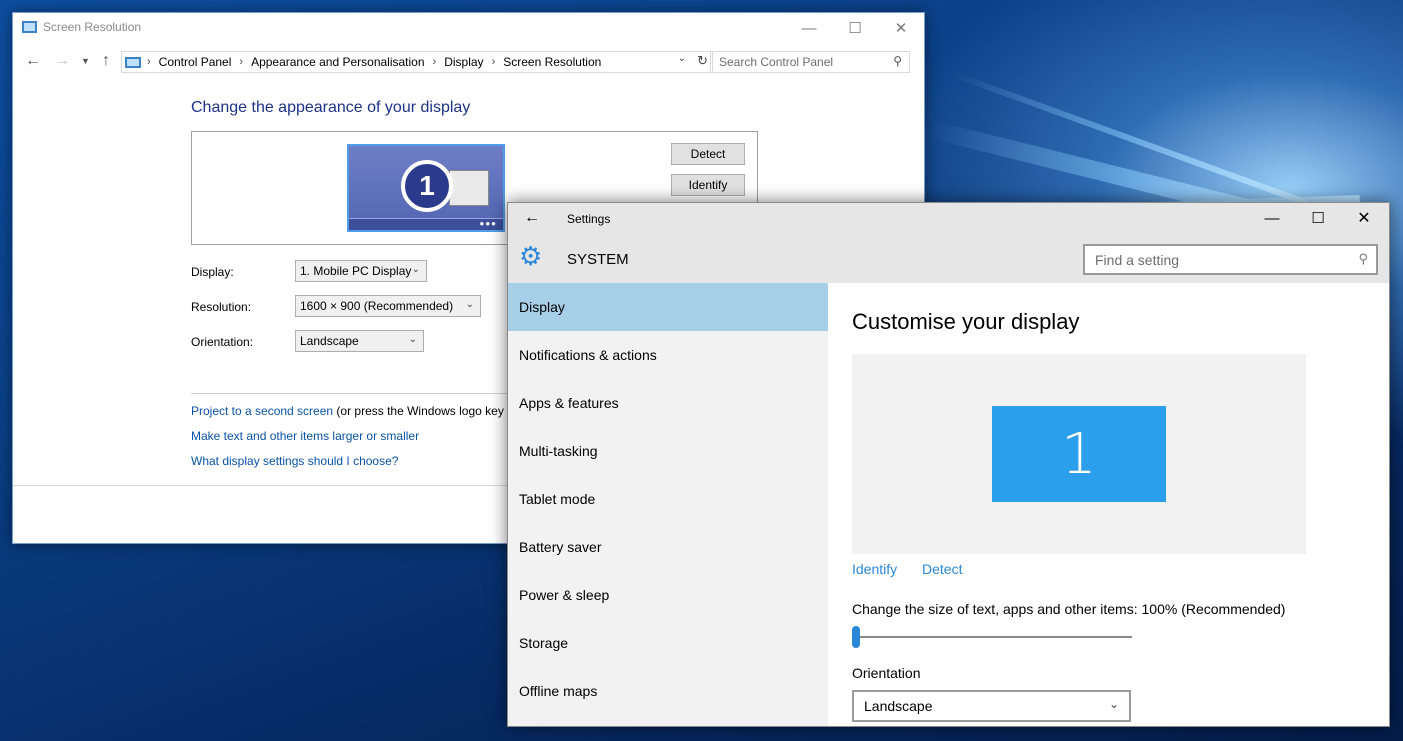 This screenshot has width=1403, height=741. What do you see at coordinates (668, 307) in the screenshot?
I see `sidebar-item-display: Display` at bounding box center [668, 307].